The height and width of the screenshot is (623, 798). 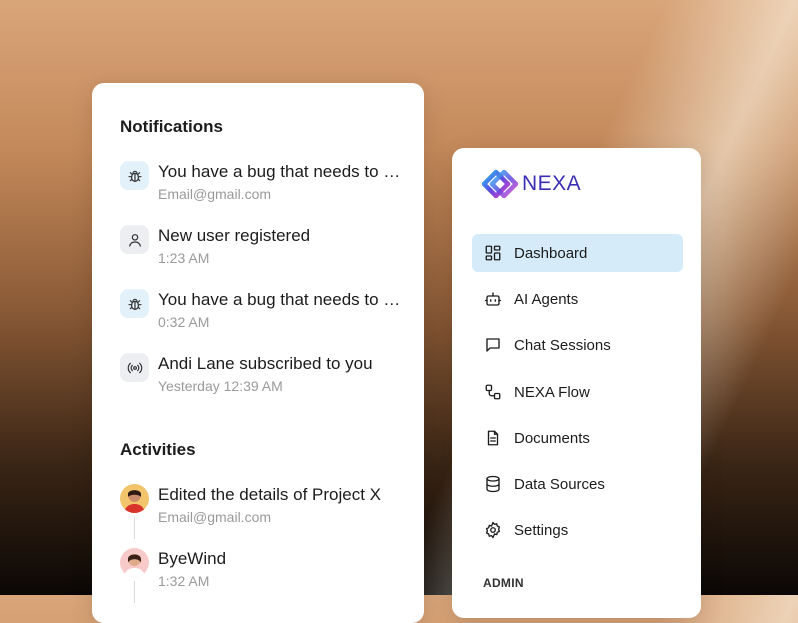 What do you see at coordinates (493, 438) in the screenshot?
I see `document-icon` at bounding box center [493, 438].